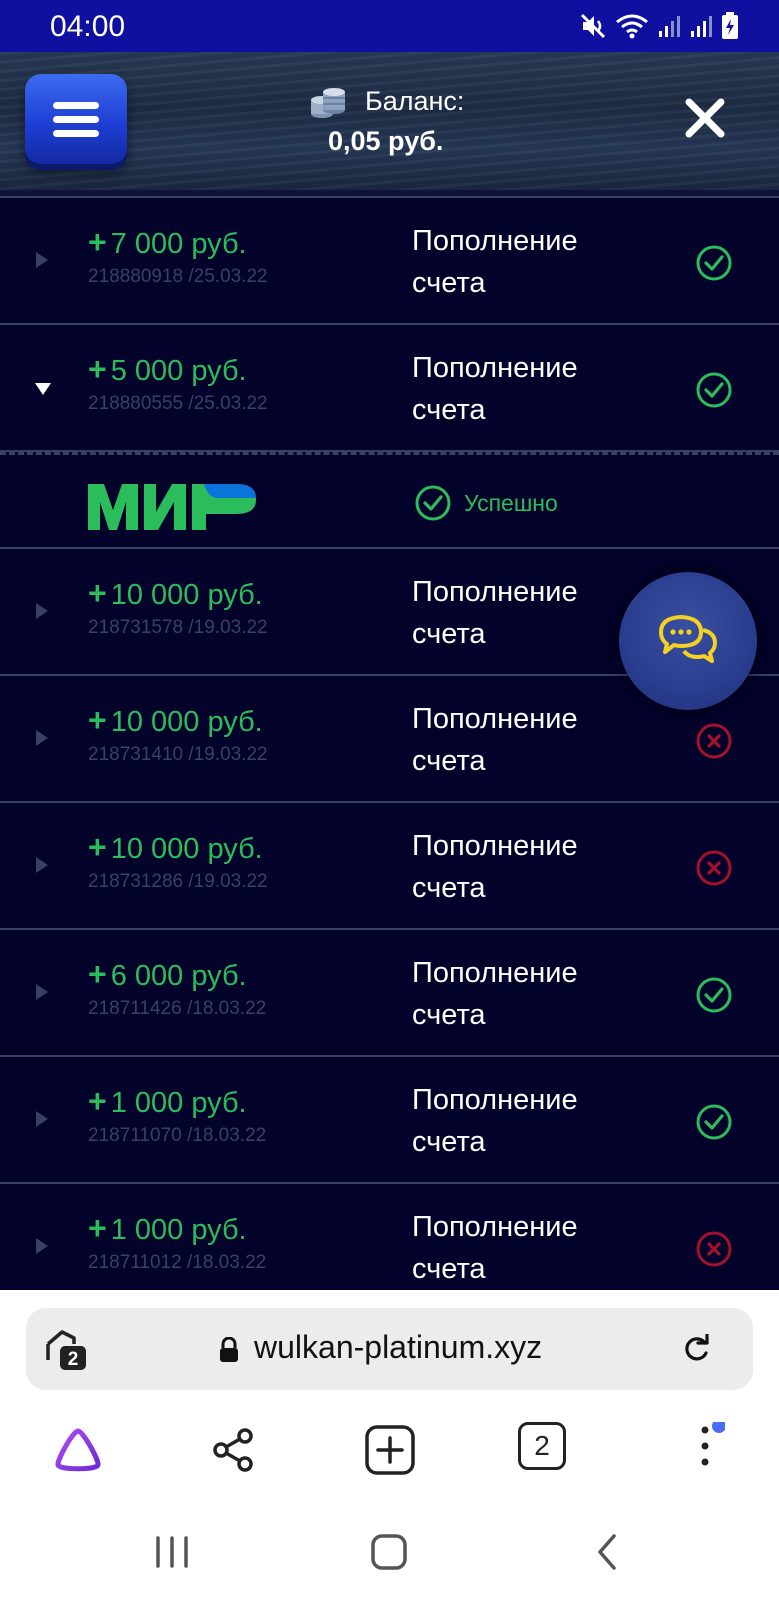 This screenshot has width=779, height=1600. What do you see at coordinates (171, 505) in the screenshot?
I see `mir-logo-icon: МИР` at bounding box center [171, 505].